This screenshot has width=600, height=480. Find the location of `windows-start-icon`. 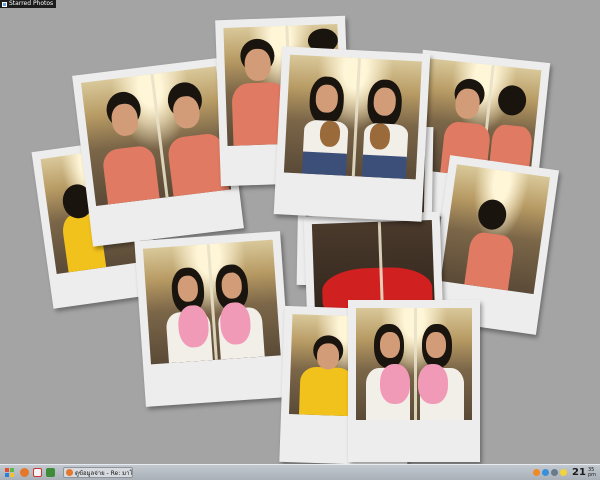

windows-start-icon is located at coordinates (9, 472).